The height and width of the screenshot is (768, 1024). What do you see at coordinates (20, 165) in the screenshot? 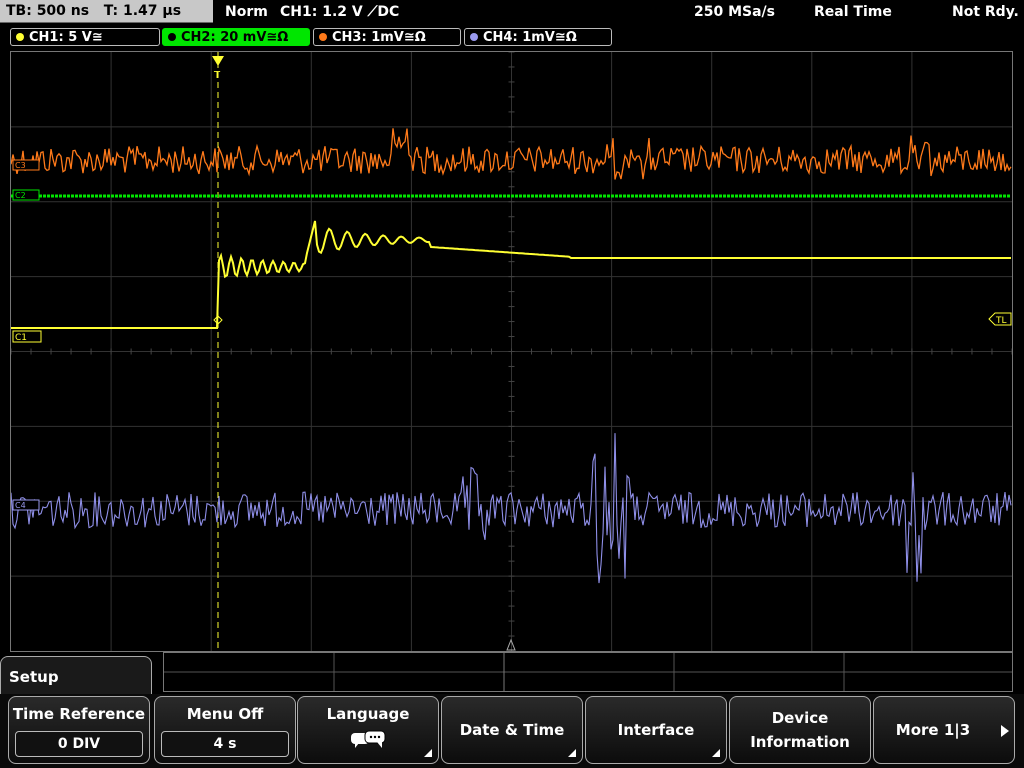
I see `svg-text: C3` at bounding box center [20, 165].